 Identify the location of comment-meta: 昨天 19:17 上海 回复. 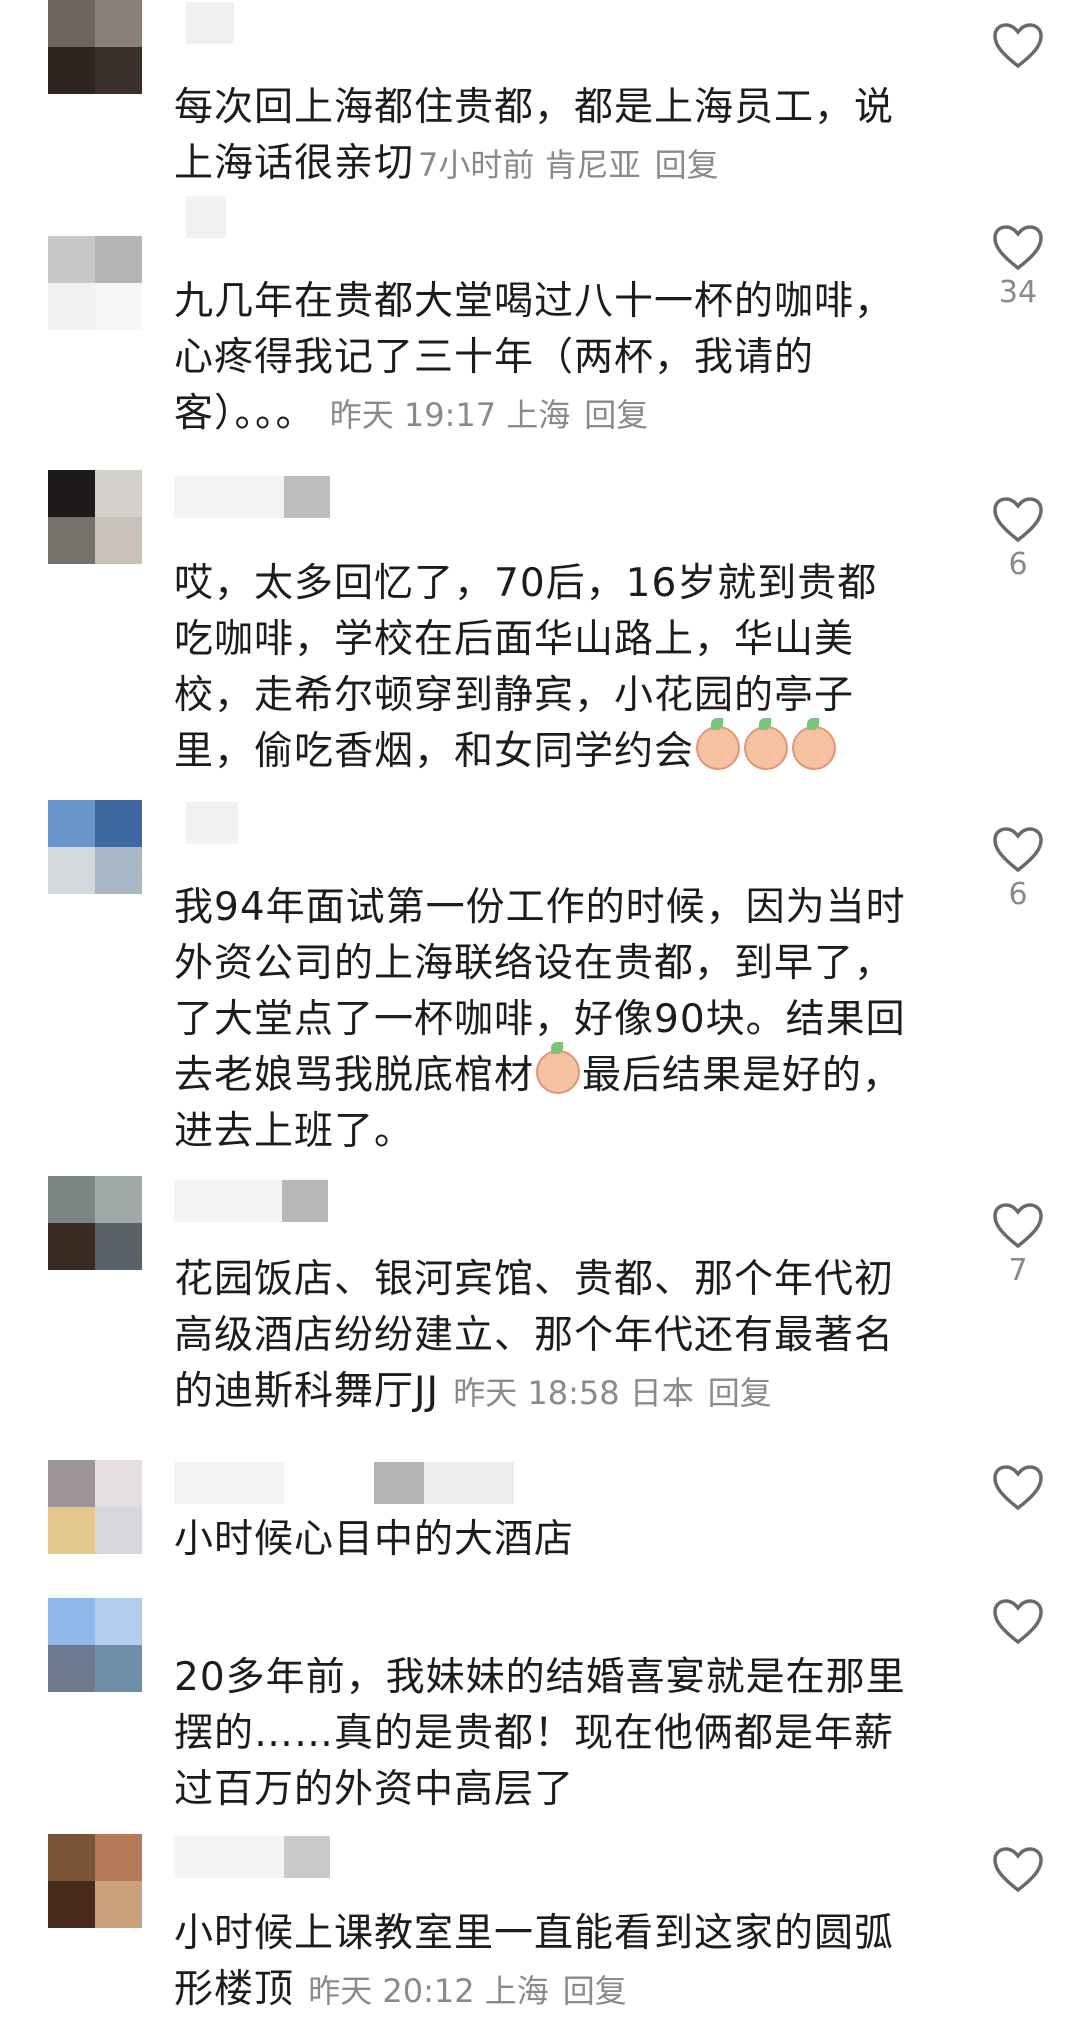
(484, 415).